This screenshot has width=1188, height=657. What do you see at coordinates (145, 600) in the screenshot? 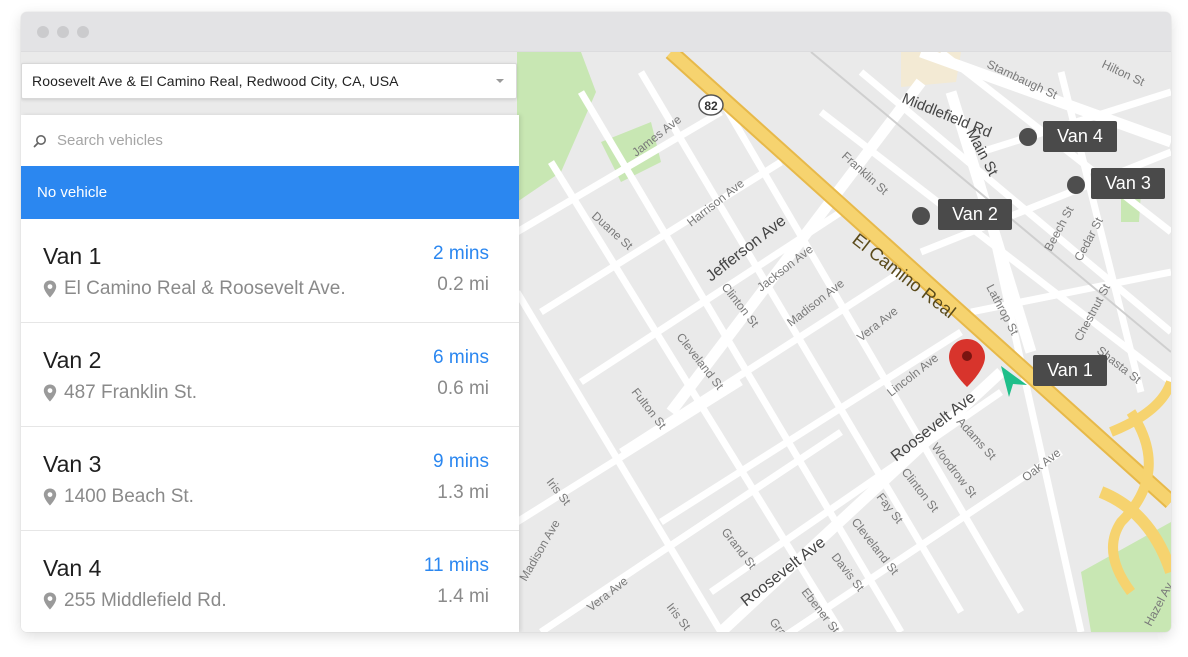
I see `vehicle-address: 255 Middlefield Rd.` at bounding box center [145, 600].